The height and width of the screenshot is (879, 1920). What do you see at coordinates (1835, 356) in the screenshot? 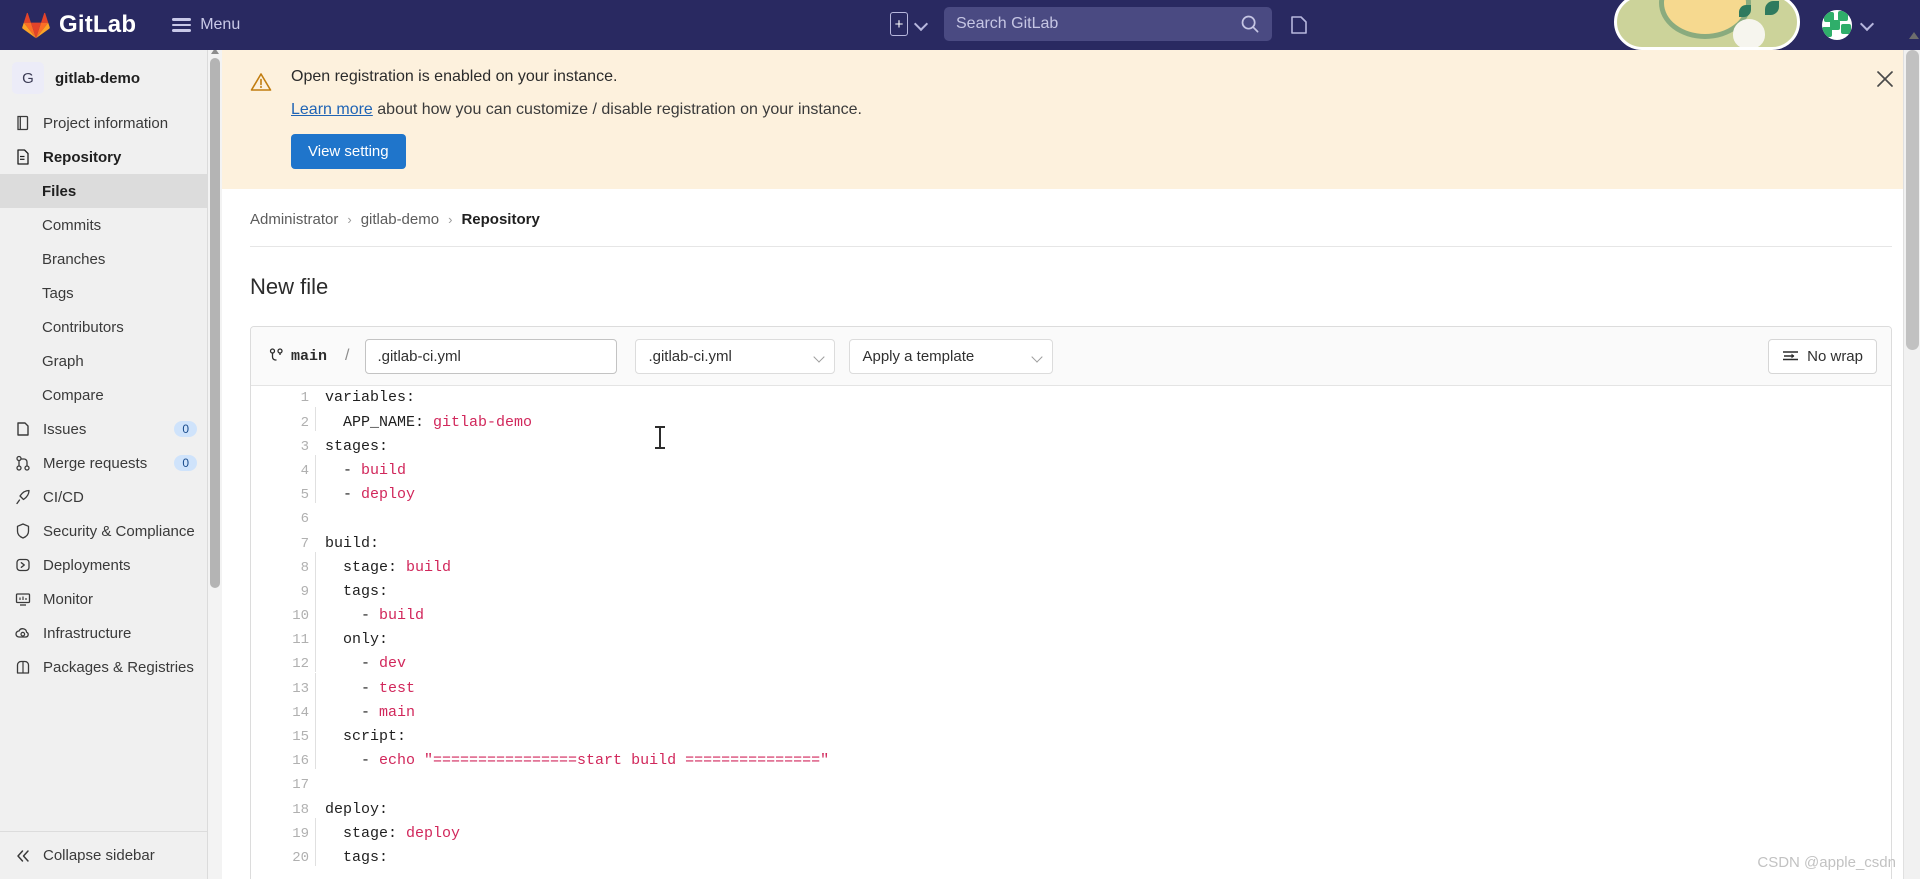
I see `no-wrap-label: No wrap` at bounding box center [1835, 356].